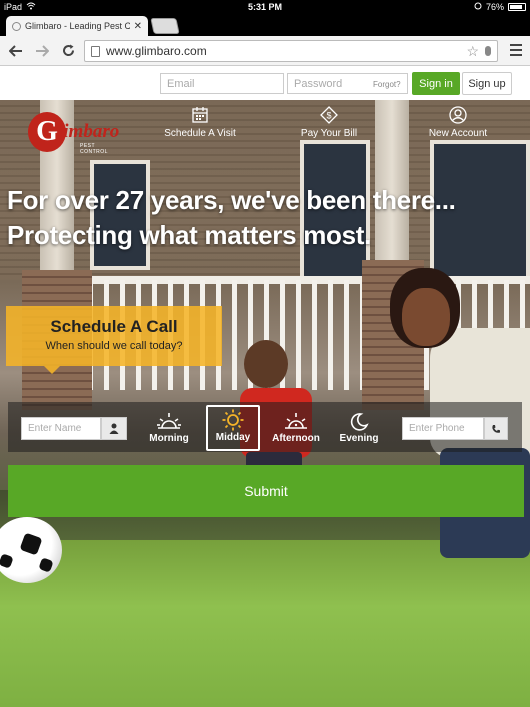  I want to click on email-field: Email, so click(222, 83).